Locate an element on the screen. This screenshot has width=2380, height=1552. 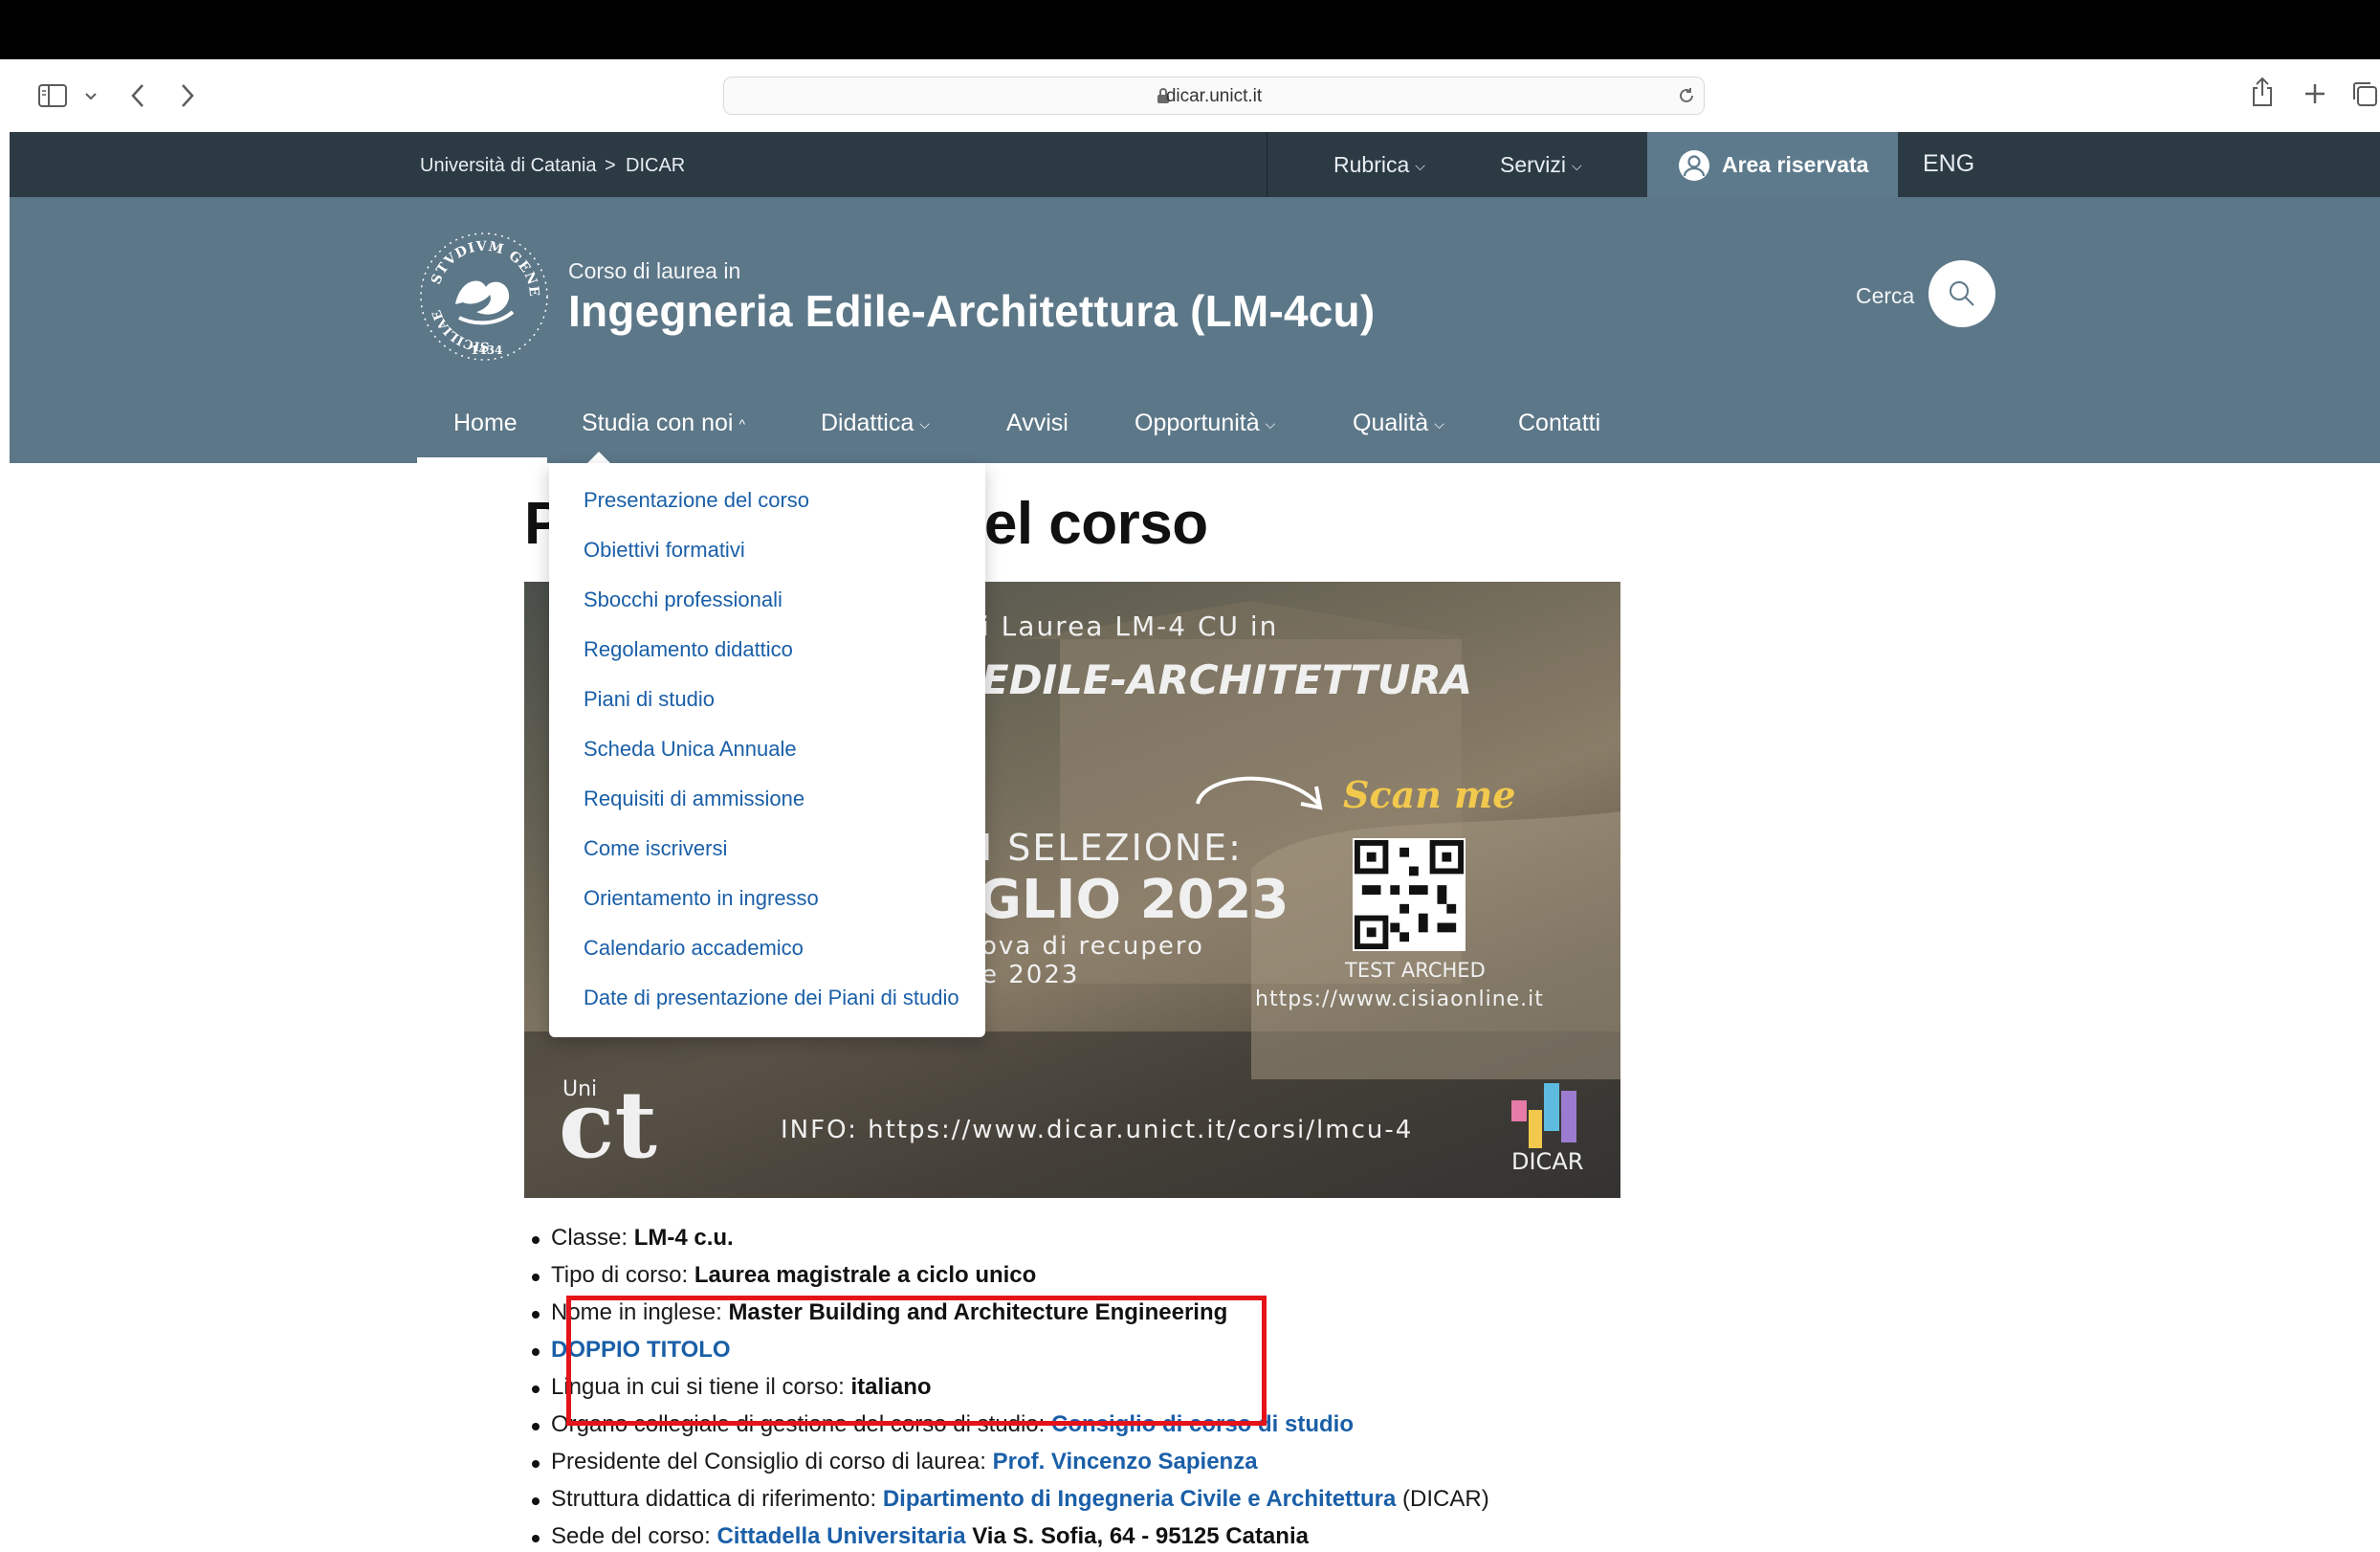
back-icon is located at coordinates (137, 96).